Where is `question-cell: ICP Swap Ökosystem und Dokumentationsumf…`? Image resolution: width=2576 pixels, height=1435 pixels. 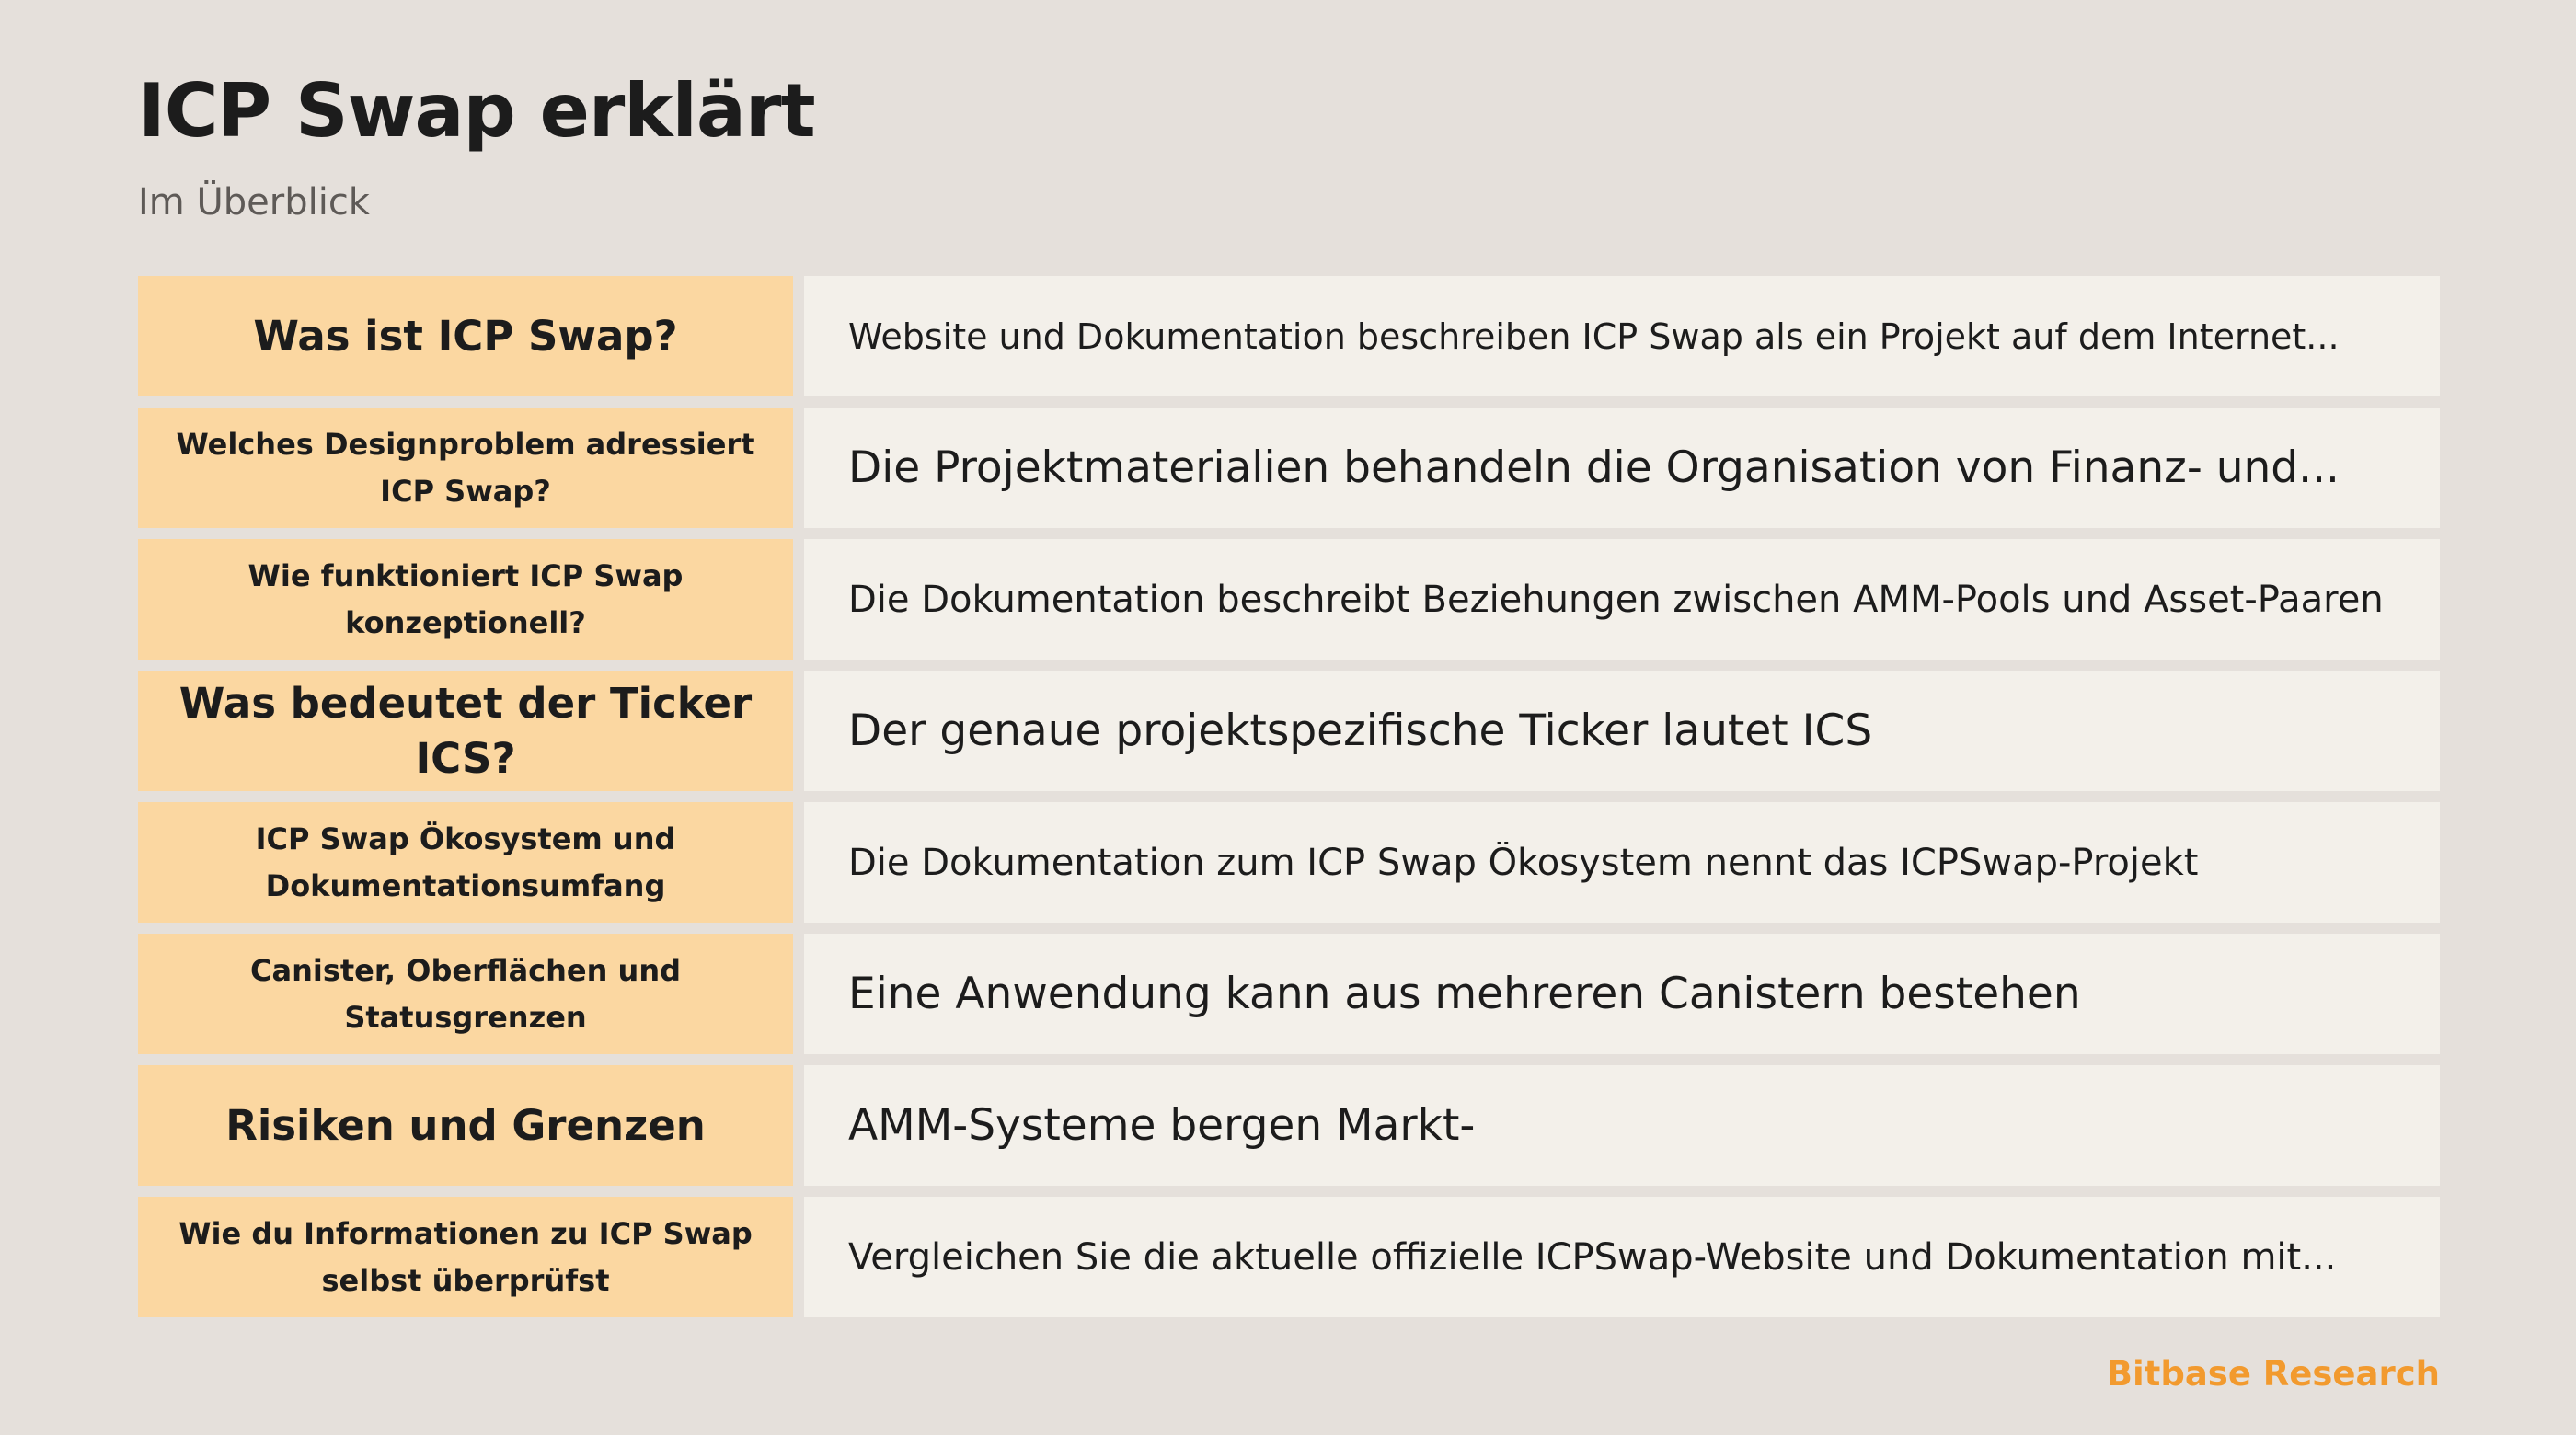 question-cell: ICP Swap Ökosystem und Dokumentationsumf… is located at coordinates (465, 862).